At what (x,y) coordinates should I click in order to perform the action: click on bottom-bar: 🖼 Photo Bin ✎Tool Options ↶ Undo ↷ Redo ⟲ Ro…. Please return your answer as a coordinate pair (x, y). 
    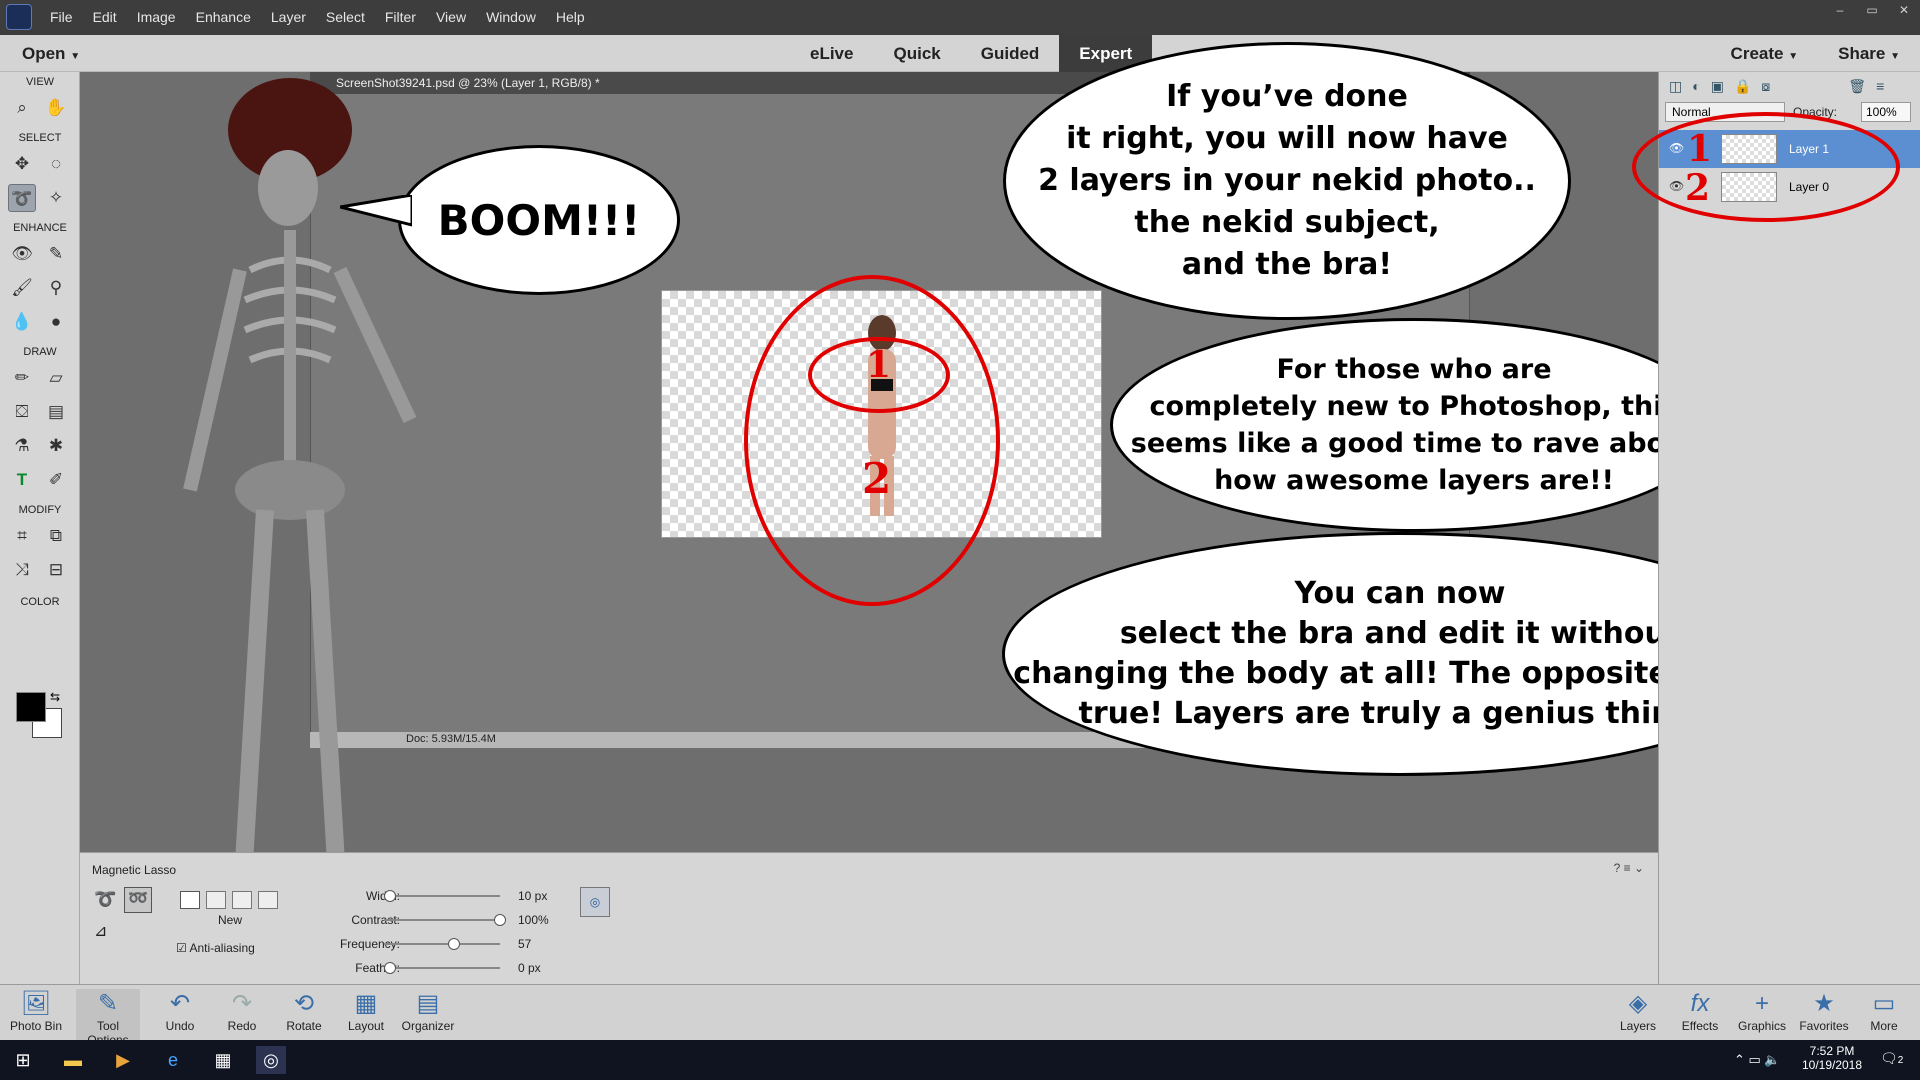
    Looking at the image, I should click on (960, 1015).